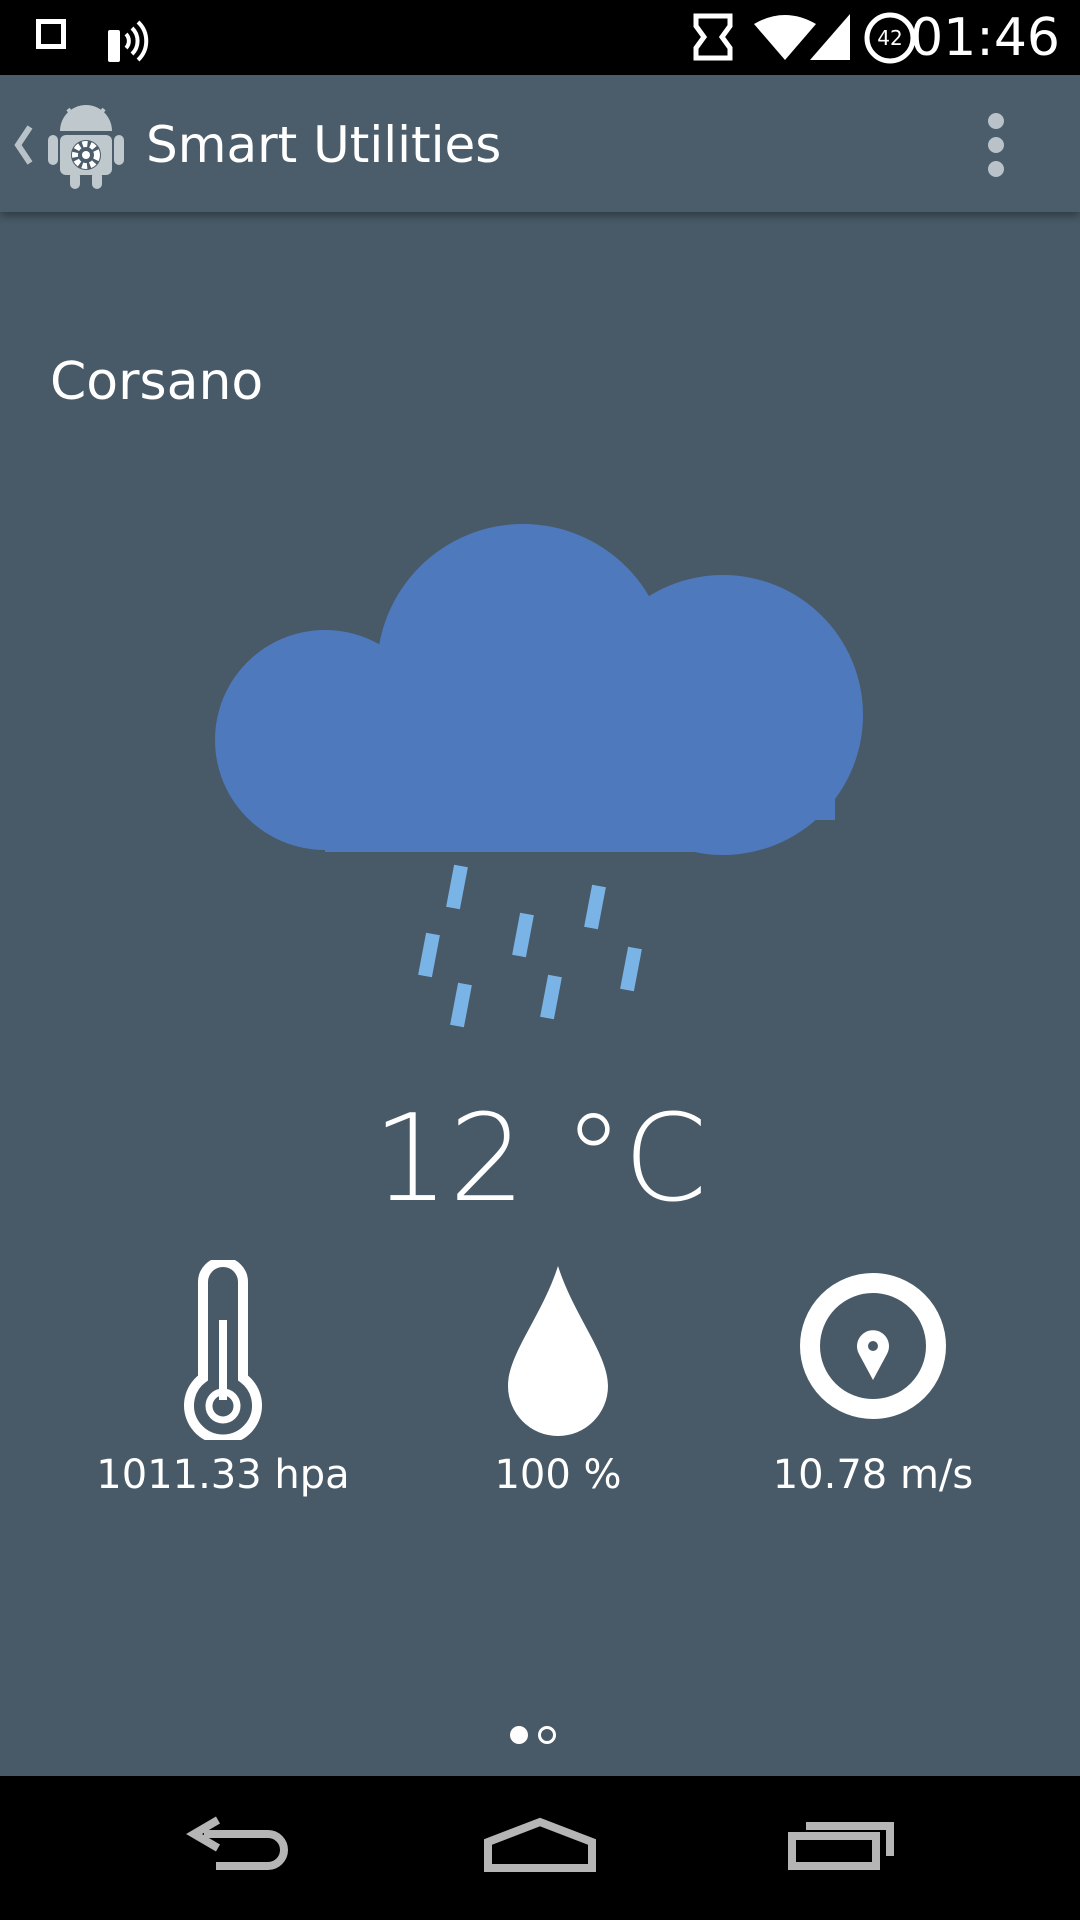 The image size is (1080, 1920). I want to click on square-notification-icon, so click(51, 34).